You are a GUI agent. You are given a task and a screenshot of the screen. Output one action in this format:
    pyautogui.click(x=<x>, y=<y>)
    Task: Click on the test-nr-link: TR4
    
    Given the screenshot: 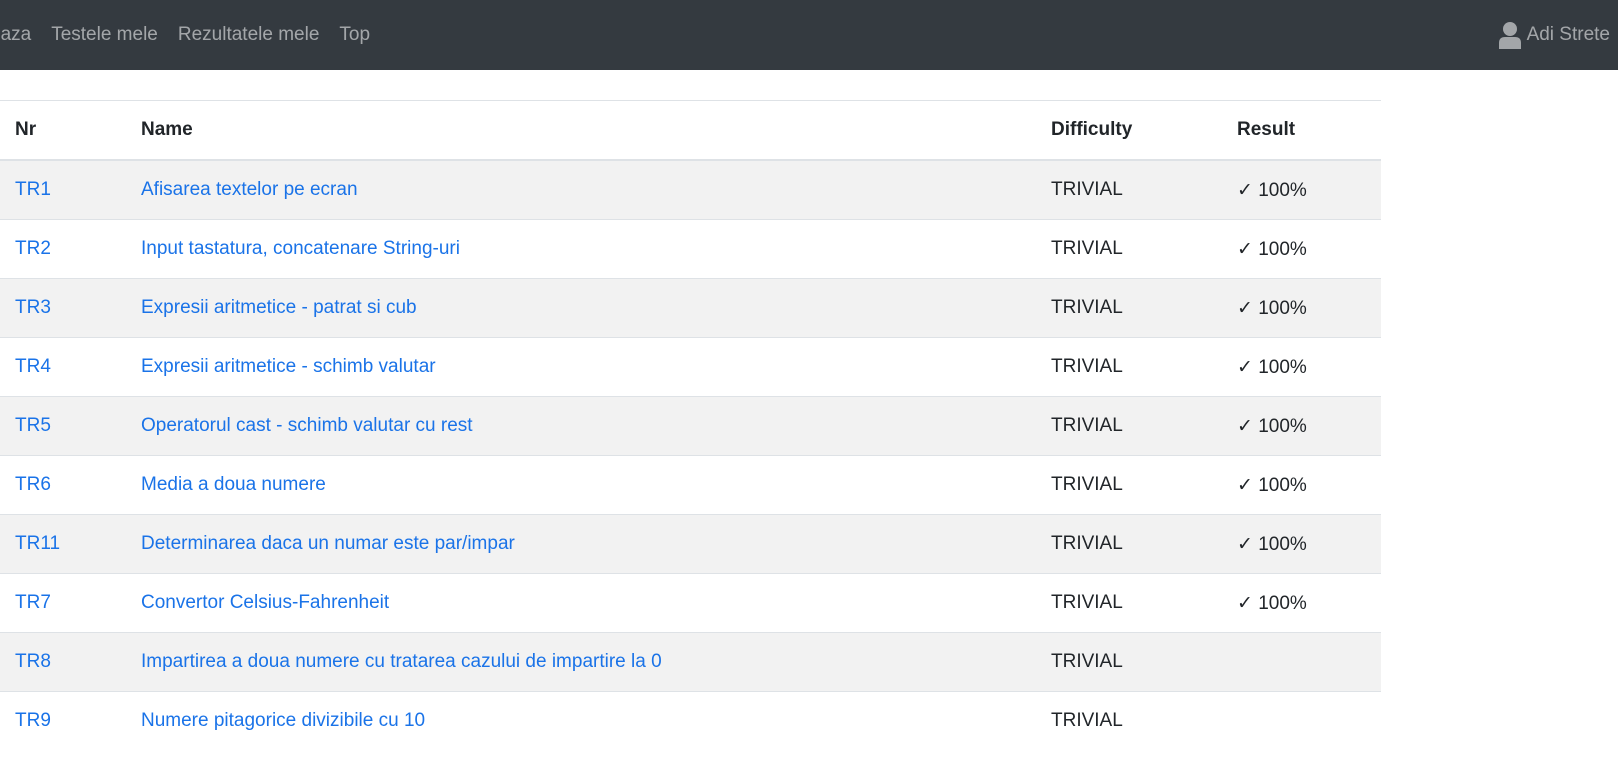 What is the action you would take?
    pyautogui.click(x=33, y=366)
    